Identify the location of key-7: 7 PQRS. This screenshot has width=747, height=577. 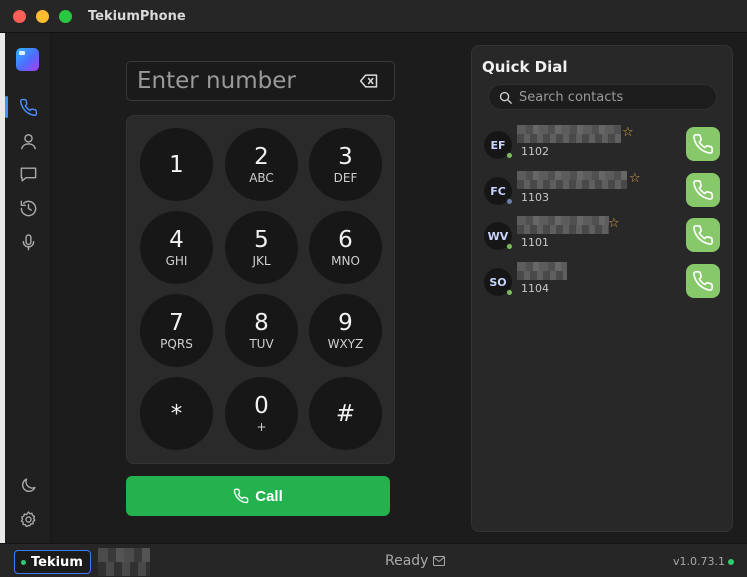
(176, 330).